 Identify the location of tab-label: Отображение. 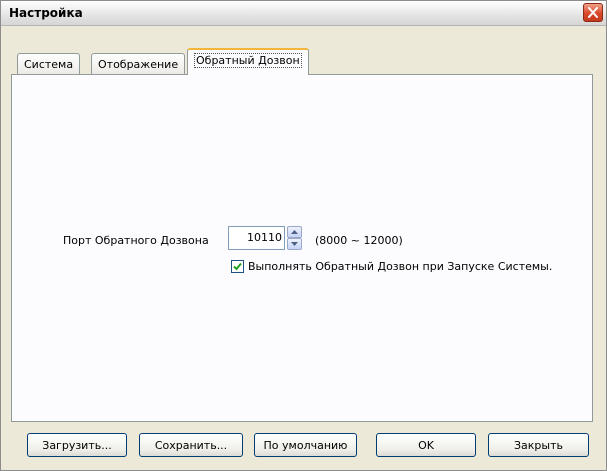
(138, 64).